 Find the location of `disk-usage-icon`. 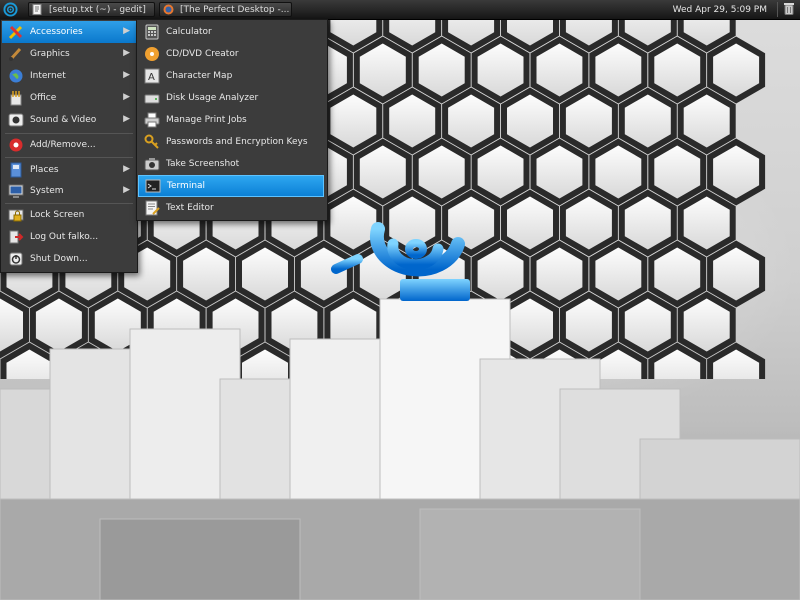

disk-usage-icon is located at coordinates (152, 98).